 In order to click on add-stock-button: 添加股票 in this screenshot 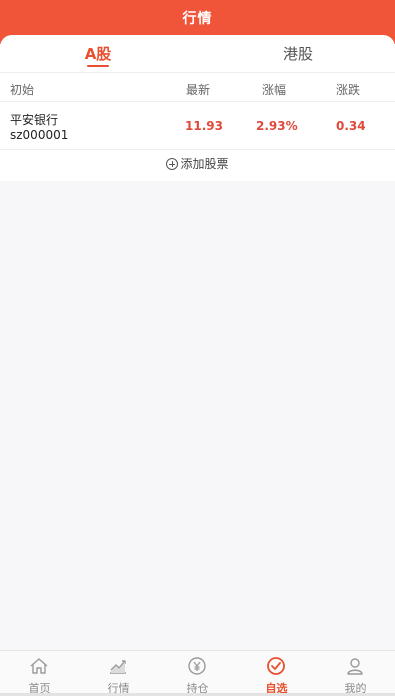, I will do `click(197, 166)`.